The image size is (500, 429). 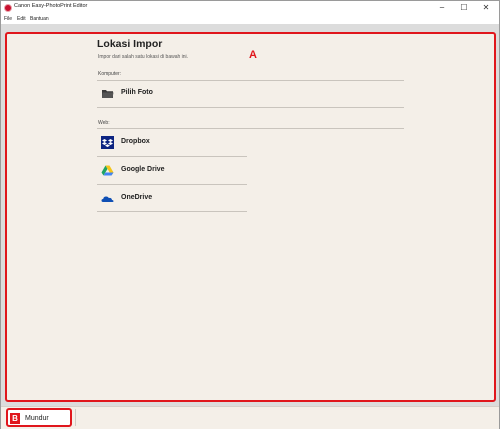 I want to click on location-label: Dropbox, so click(x=135, y=141).